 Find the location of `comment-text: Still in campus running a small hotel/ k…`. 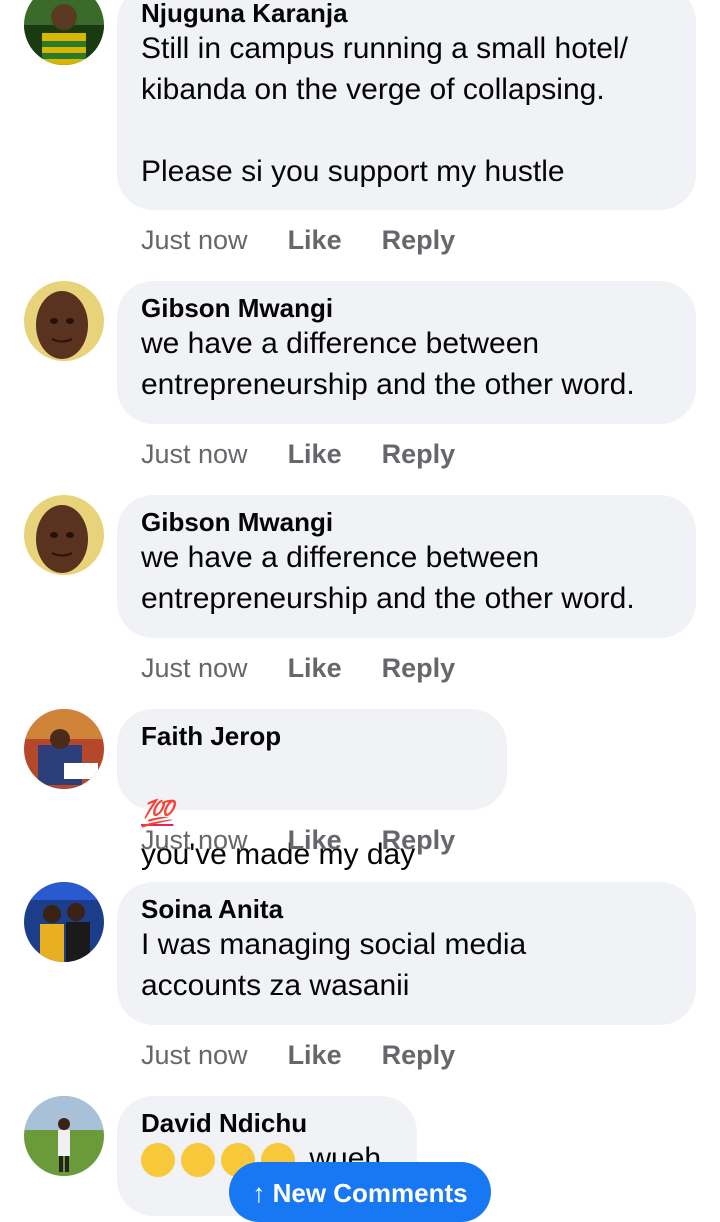

comment-text: Still in campus running a small hotel/ k… is located at coordinates (384, 110).